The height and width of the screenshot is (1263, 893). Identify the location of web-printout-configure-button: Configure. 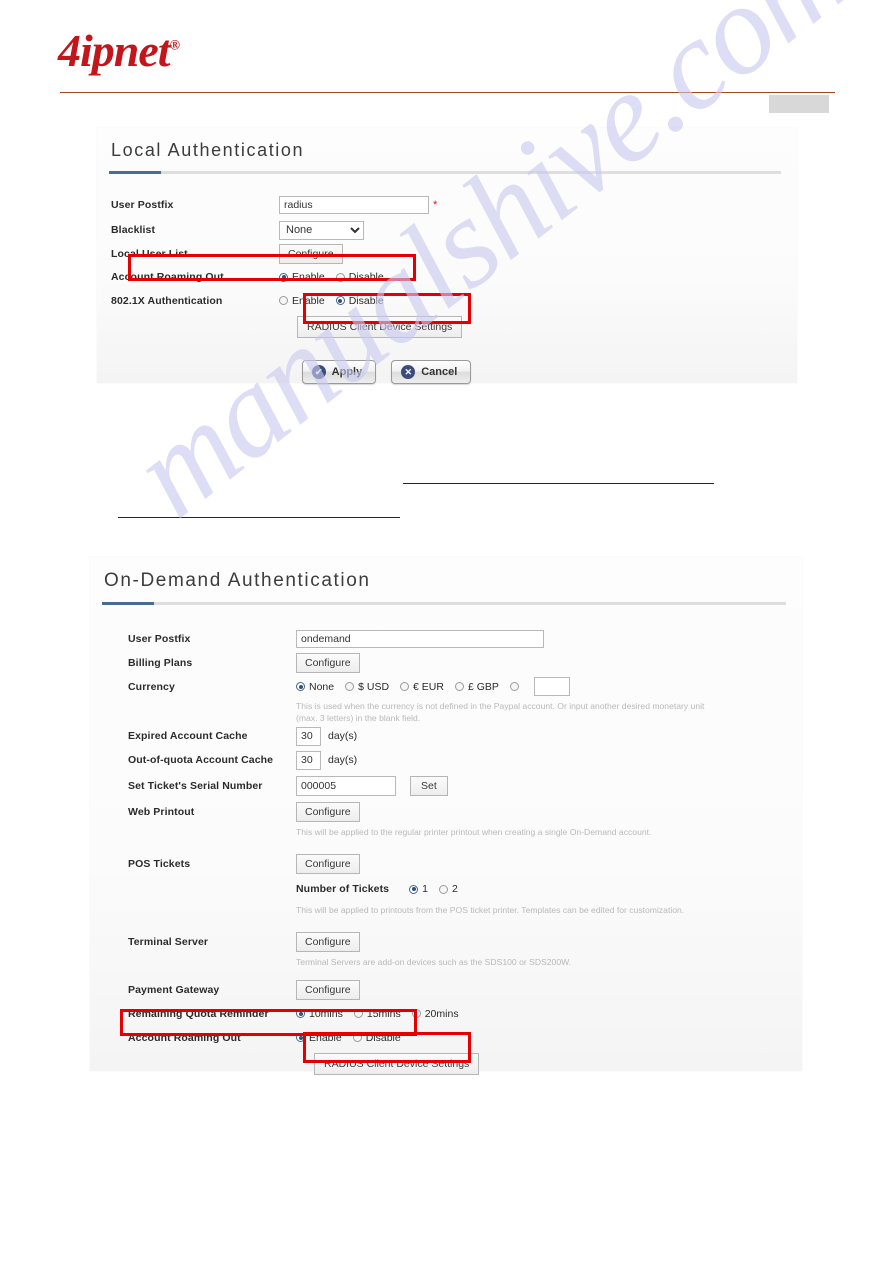
(328, 812).